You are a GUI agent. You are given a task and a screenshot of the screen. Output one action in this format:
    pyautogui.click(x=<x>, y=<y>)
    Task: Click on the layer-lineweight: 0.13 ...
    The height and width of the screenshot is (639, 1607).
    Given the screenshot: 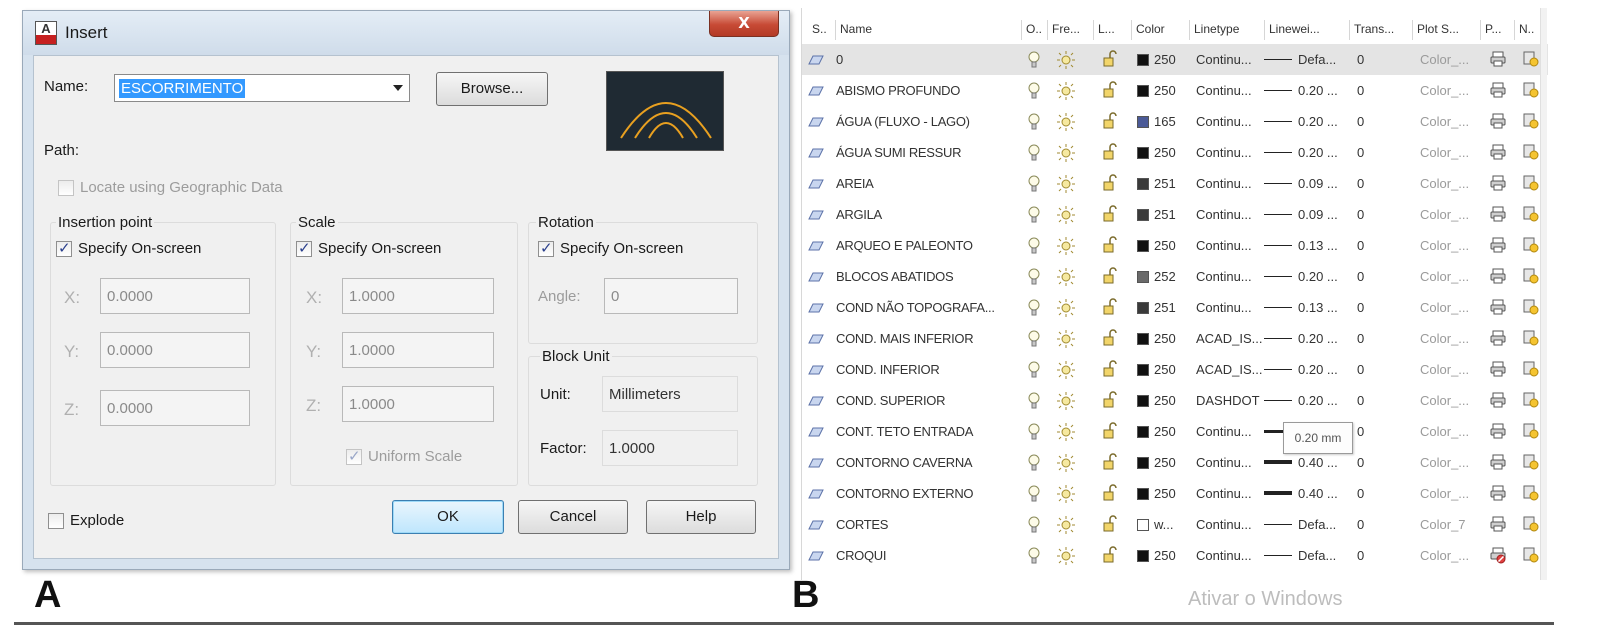 What is the action you would take?
    pyautogui.click(x=1318, y=245)
    